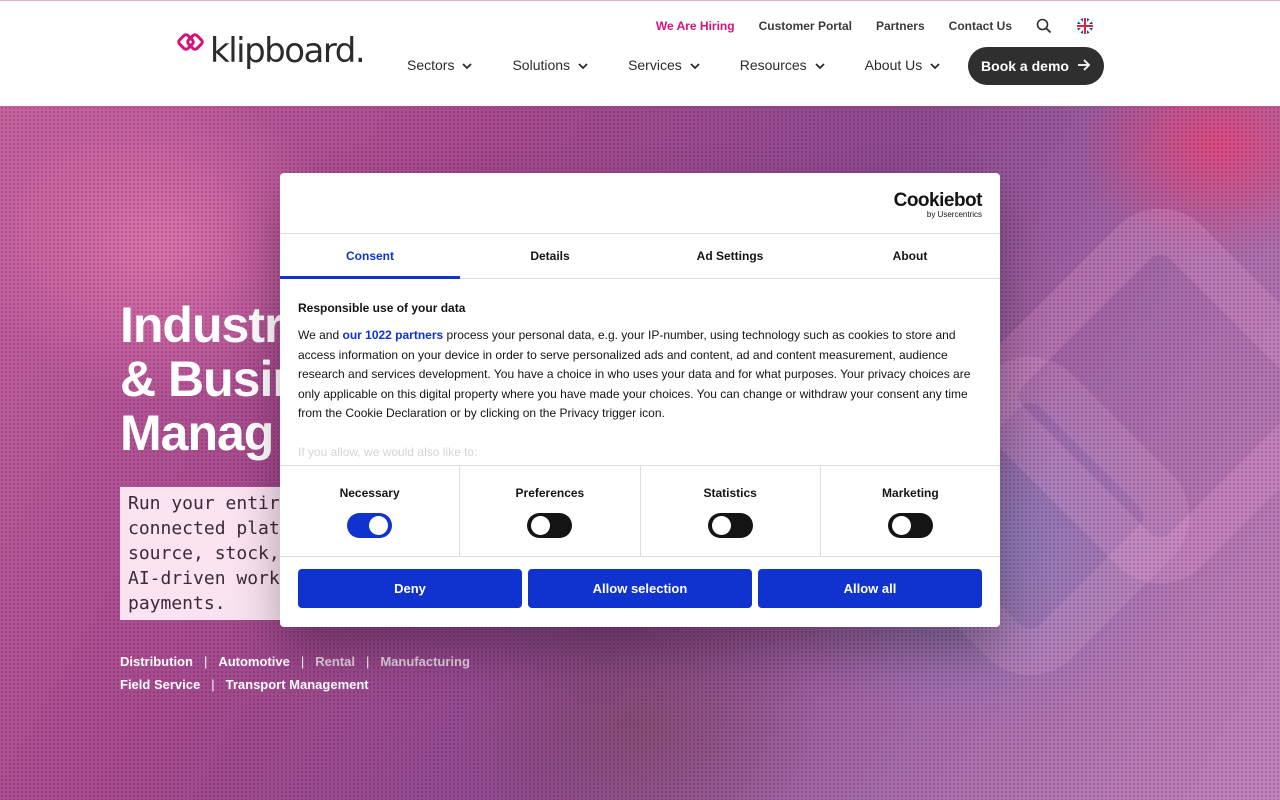 This screenshot has width=1280, height=800. I want to click on consent-faded-text: If you allow, we would also like to:, so click(388, 452).